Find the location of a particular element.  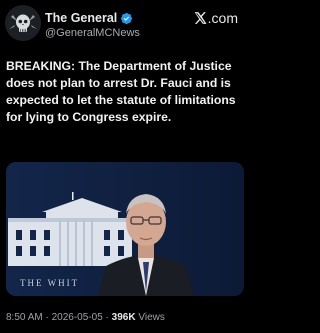

handle: @GeneralMCNews is located at coordinates (92, 33).